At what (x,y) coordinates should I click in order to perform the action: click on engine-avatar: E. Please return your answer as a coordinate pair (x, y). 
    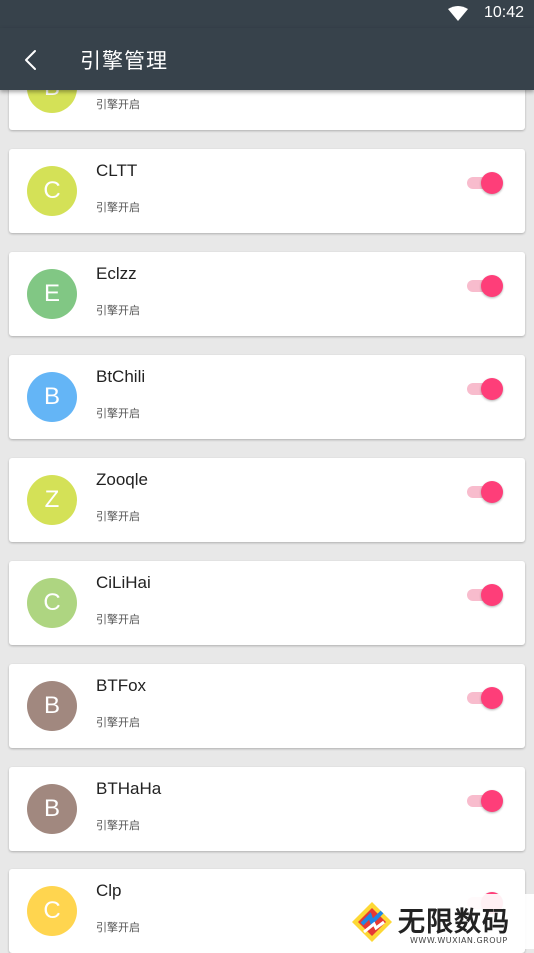
    Looking at the image, I should click on (52, 294).